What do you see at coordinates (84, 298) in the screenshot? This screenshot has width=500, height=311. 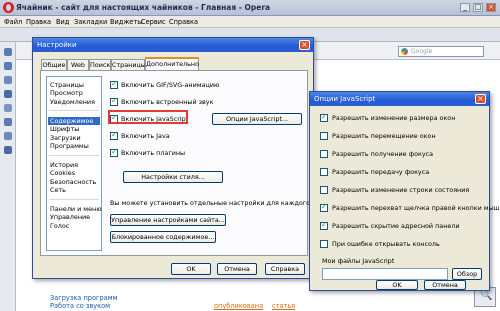 I see `page-link-downloads: Загрузка программ` at bounding box center [84, 298].